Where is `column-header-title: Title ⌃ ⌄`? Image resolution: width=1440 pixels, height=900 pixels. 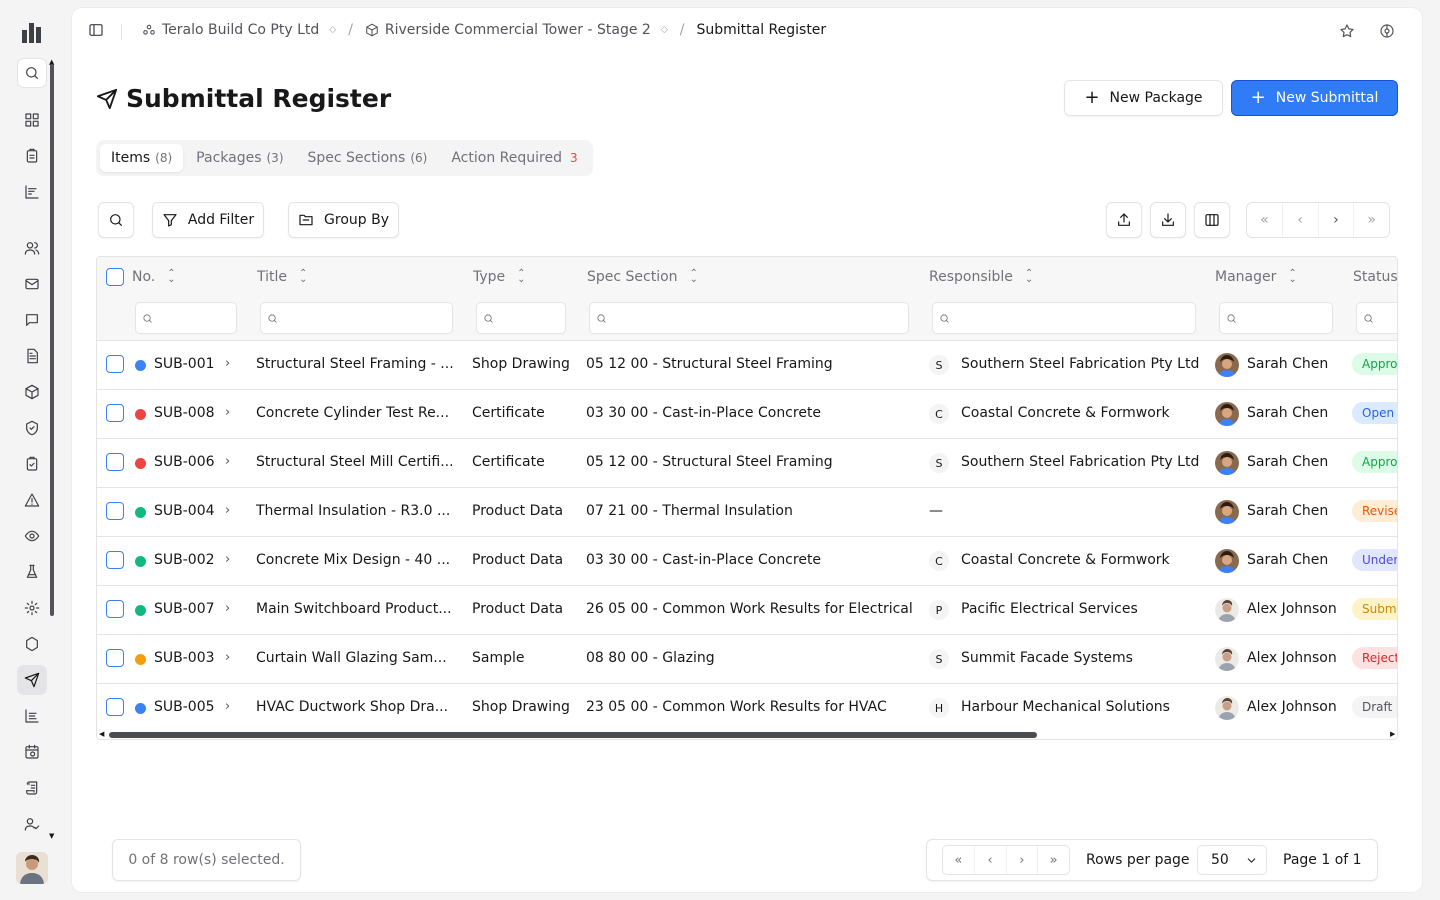 column-header-title: Title ⌃ ⌄ is located at coordinates (282, 277).